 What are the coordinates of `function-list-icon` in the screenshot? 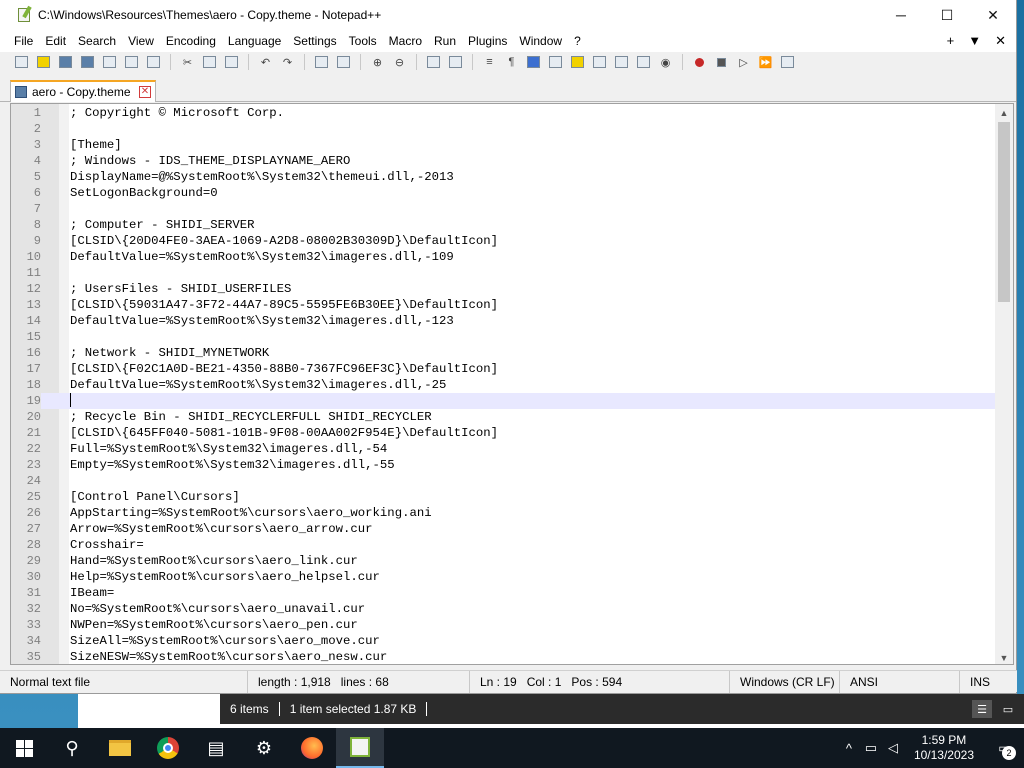 It's located at (621, 62).